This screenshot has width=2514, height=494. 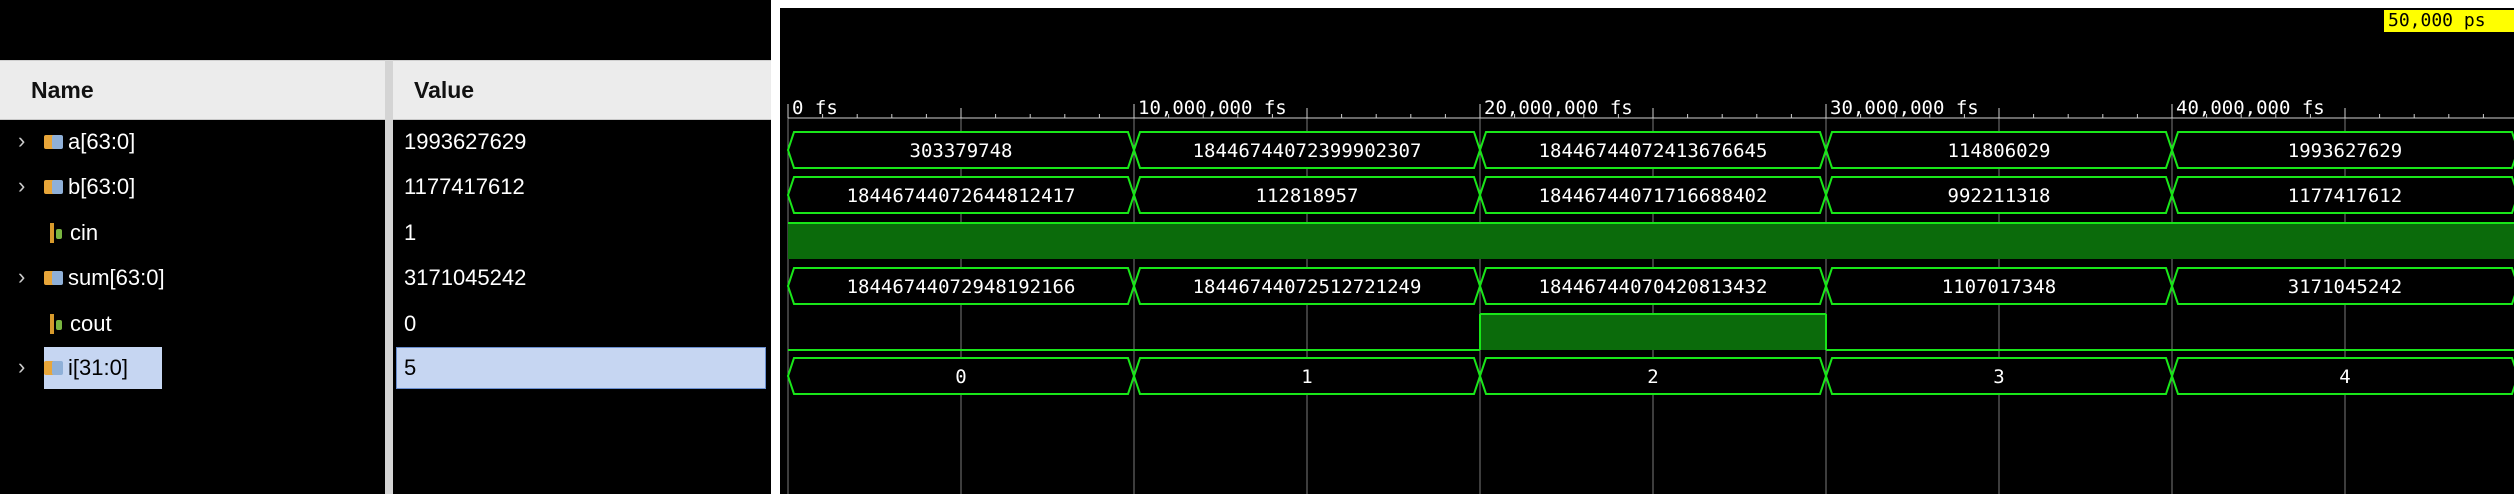 I want to click on bus-segment-value: 18446744071716688402, so click(x=1653, y=196).